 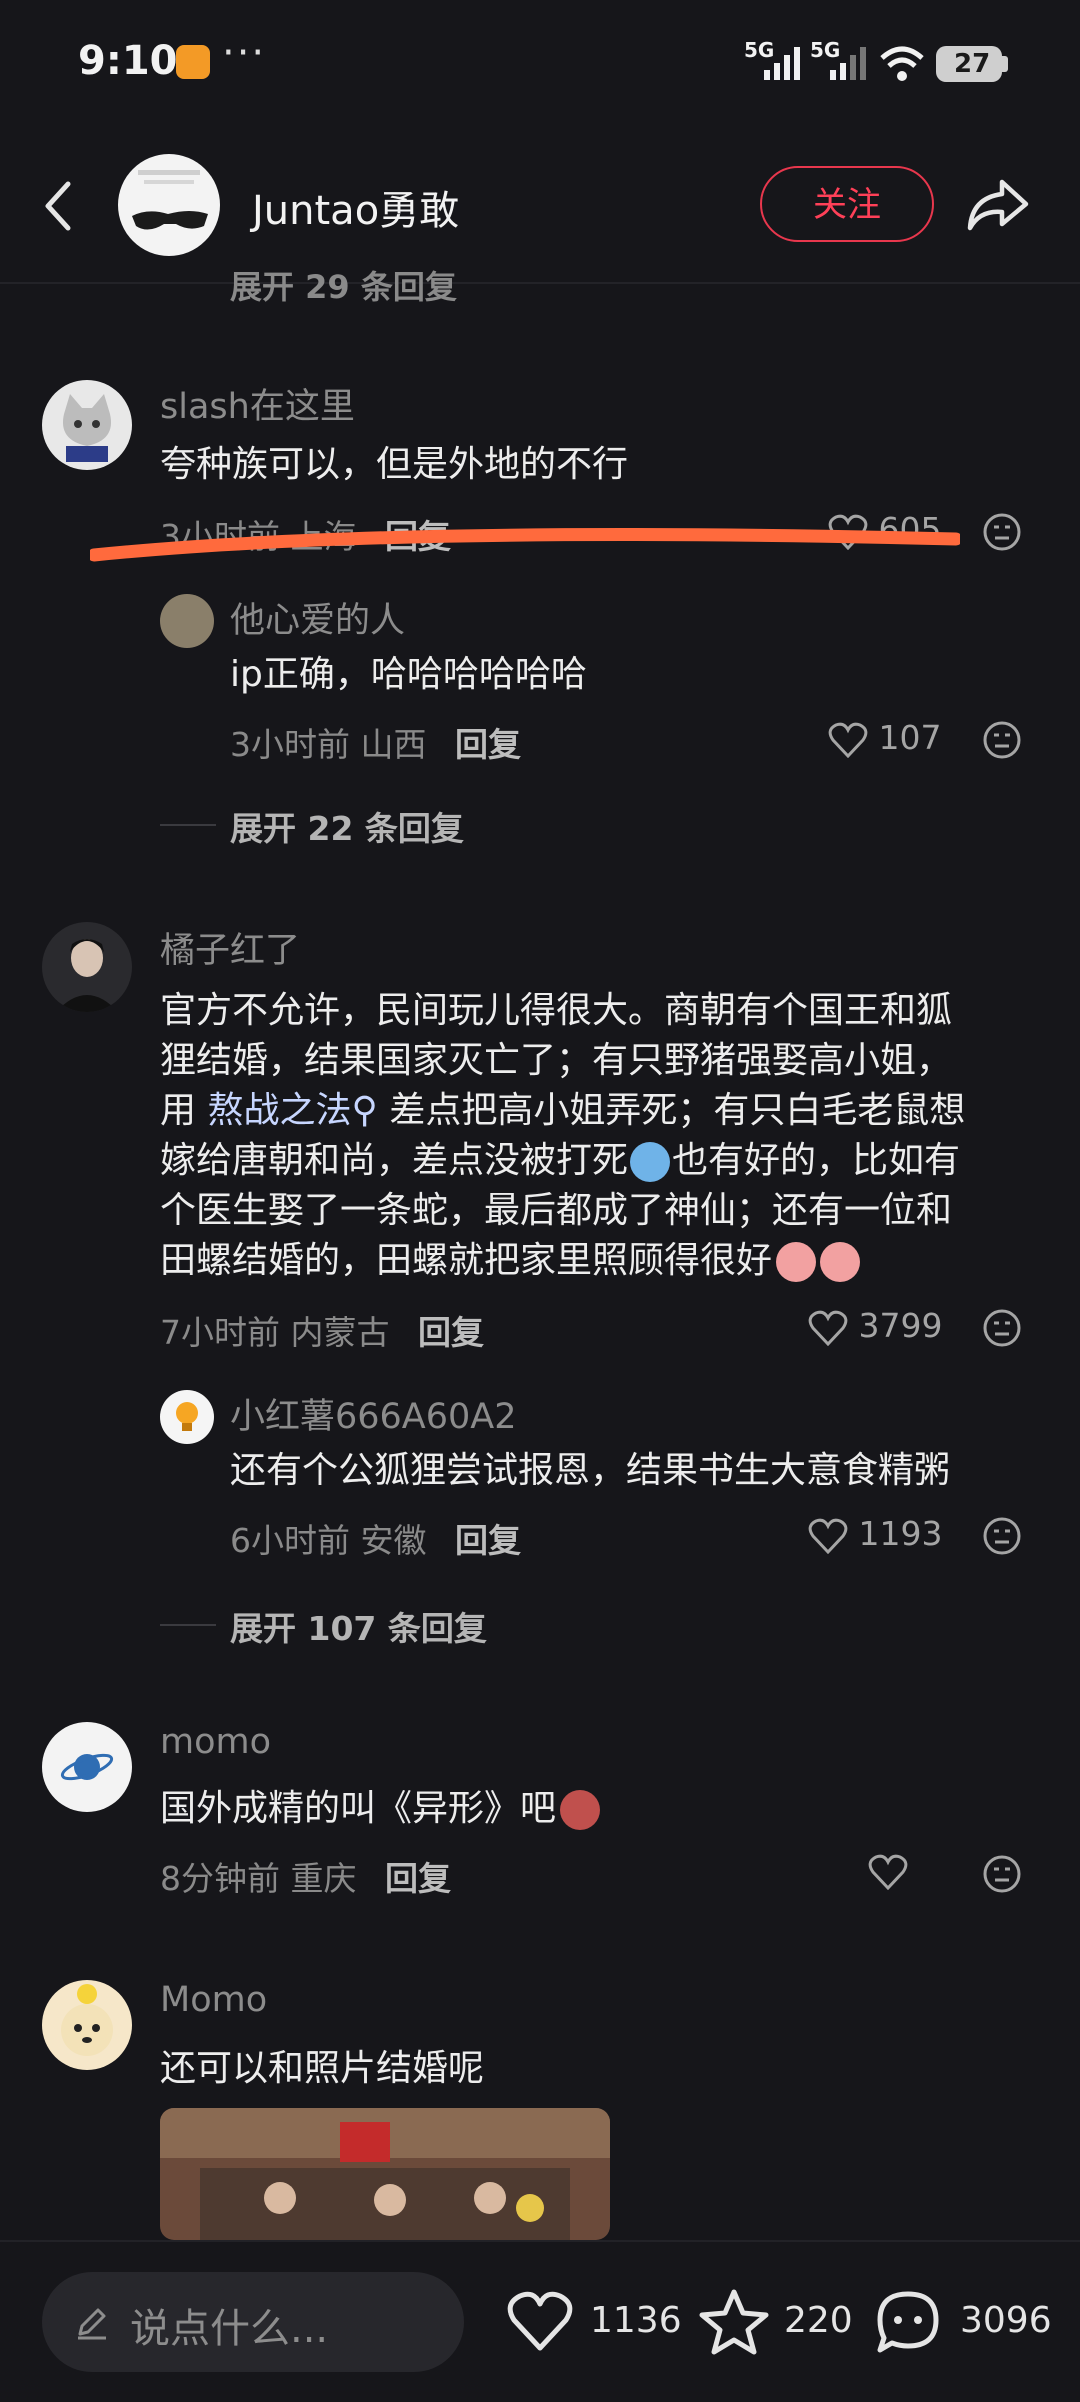 I want to click on like-button: 3799, so click(x=875, y=1326).